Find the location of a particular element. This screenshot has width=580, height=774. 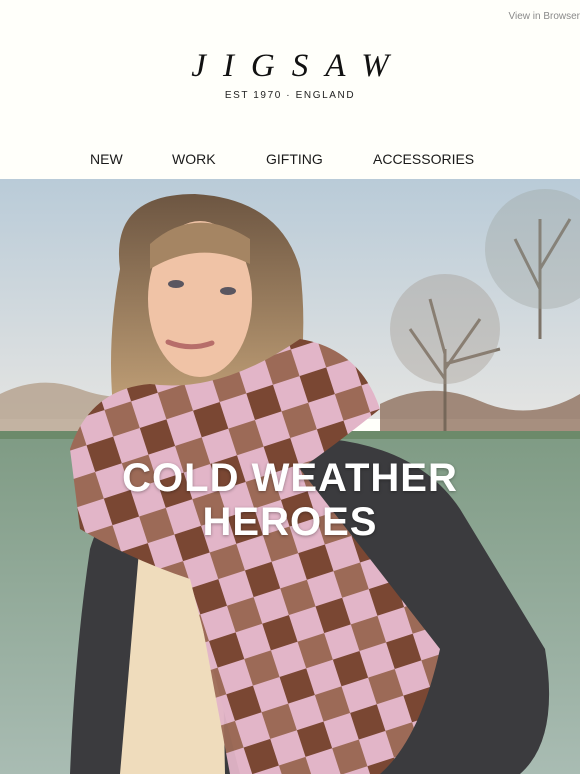

hero-headline-line-1: COLD WEATHER is located at coordinates (290, 478).